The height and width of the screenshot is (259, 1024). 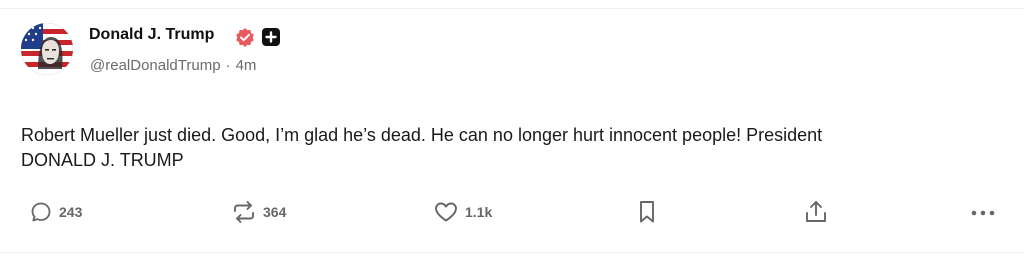 I want to click on bookmark-icon, so click(x=647, y=212).